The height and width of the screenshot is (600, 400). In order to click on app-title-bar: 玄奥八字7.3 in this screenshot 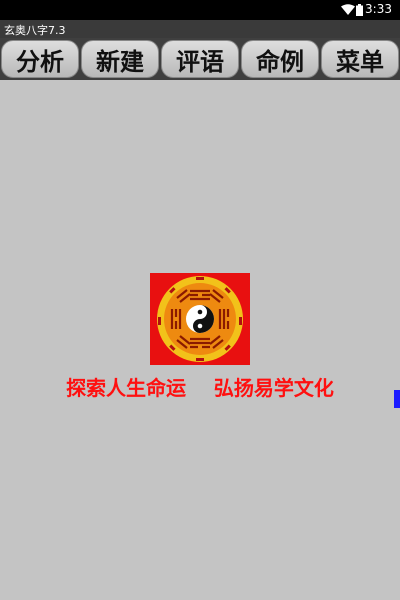, I will do `click(200, 29)`.